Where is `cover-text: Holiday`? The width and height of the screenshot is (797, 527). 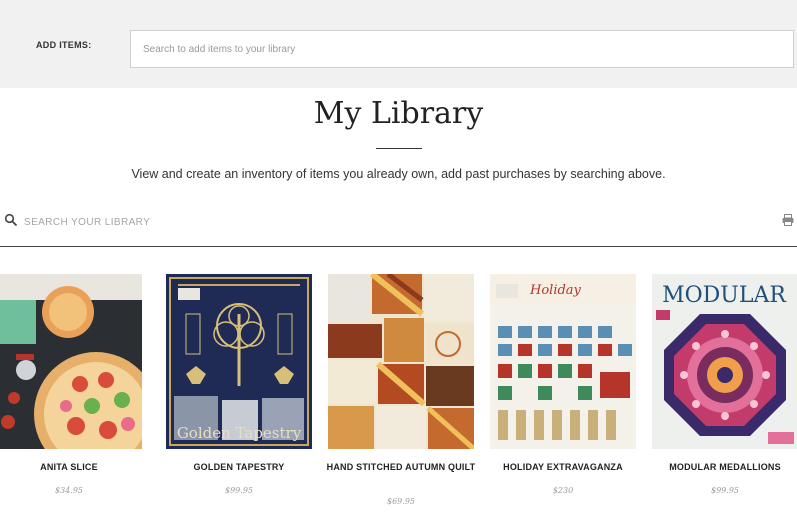 cover-text: Holiday is located at coordinates (555, 290).